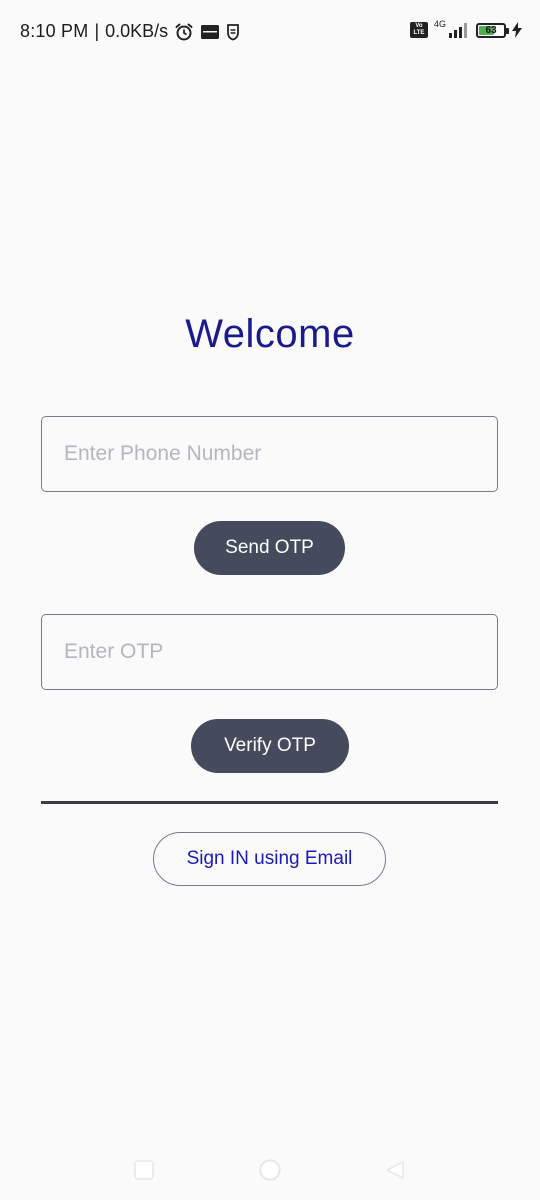 This screenshot has height=1200, width=540. What do you see at coordinates (210, 32) in the screenshot?
I see `app-notification-icon` at bounding box center [210, 32].